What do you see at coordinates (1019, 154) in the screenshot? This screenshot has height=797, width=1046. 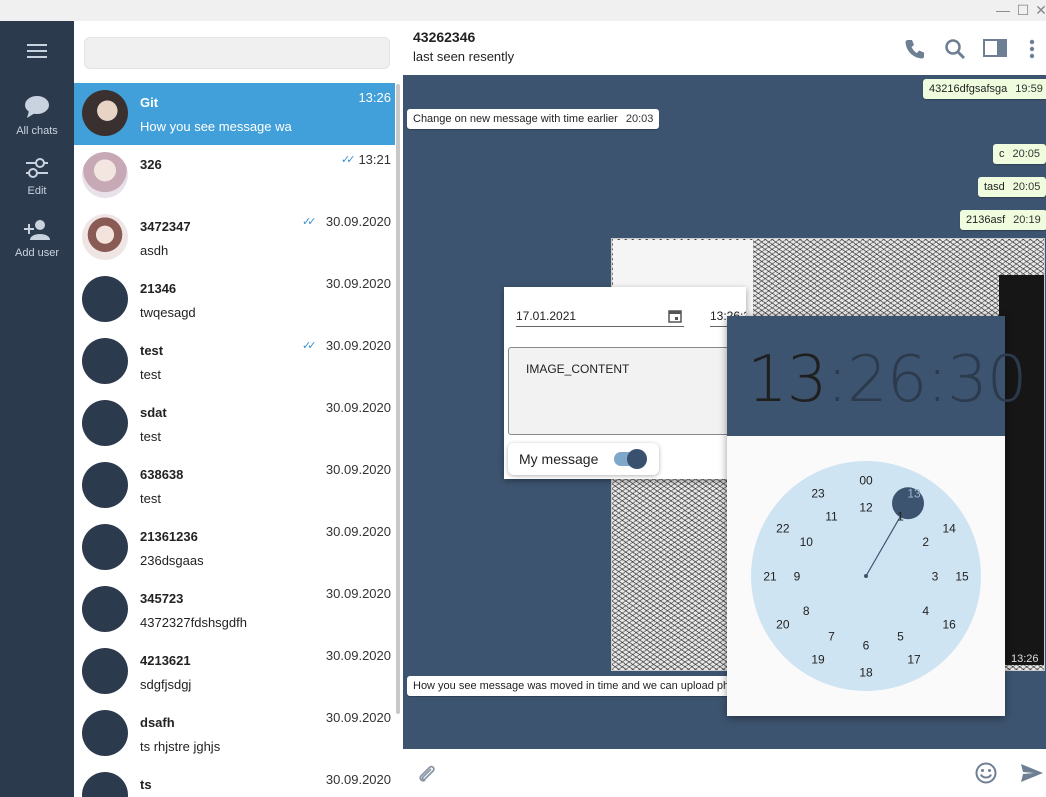 I see `message-bubble: c 20:05` at bounding box center [1019, 154].